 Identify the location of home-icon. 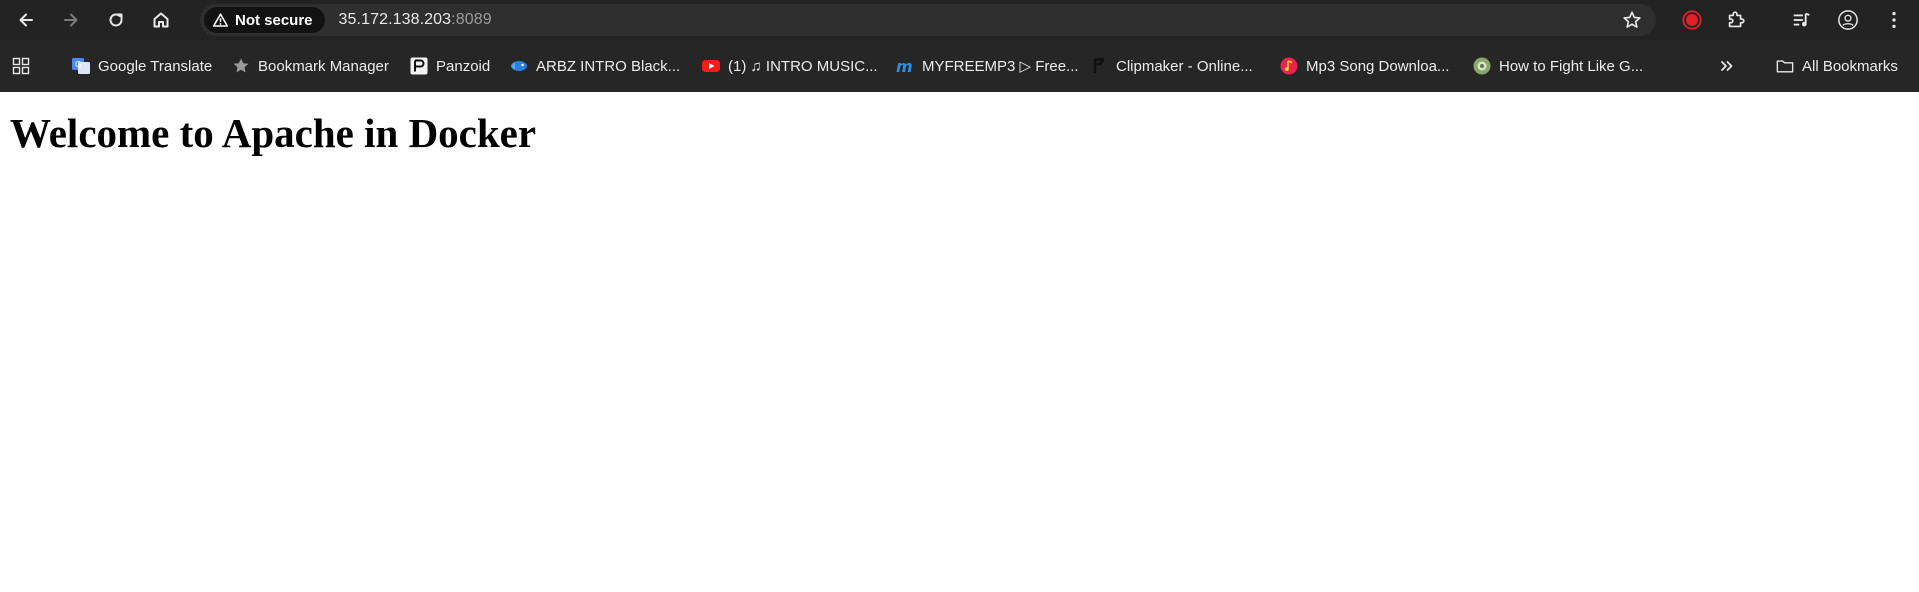
(161, 20).